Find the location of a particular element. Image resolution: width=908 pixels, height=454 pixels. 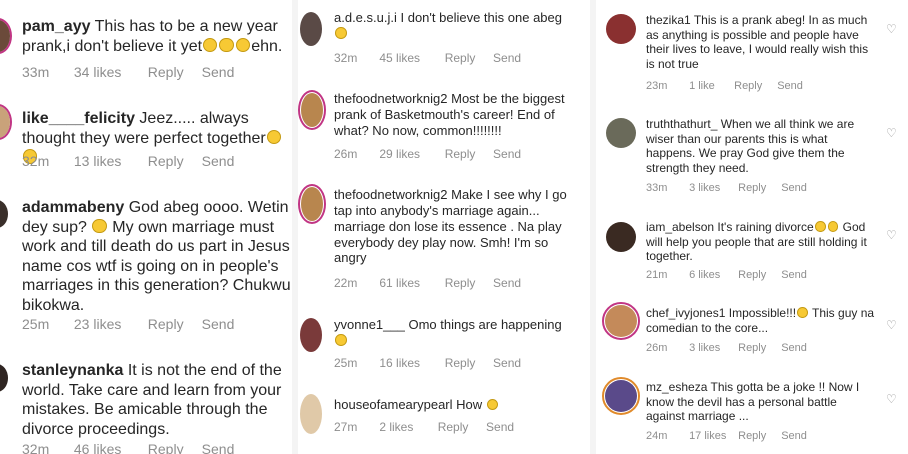

comment-time: 24m is located at coordinates (657, 436).